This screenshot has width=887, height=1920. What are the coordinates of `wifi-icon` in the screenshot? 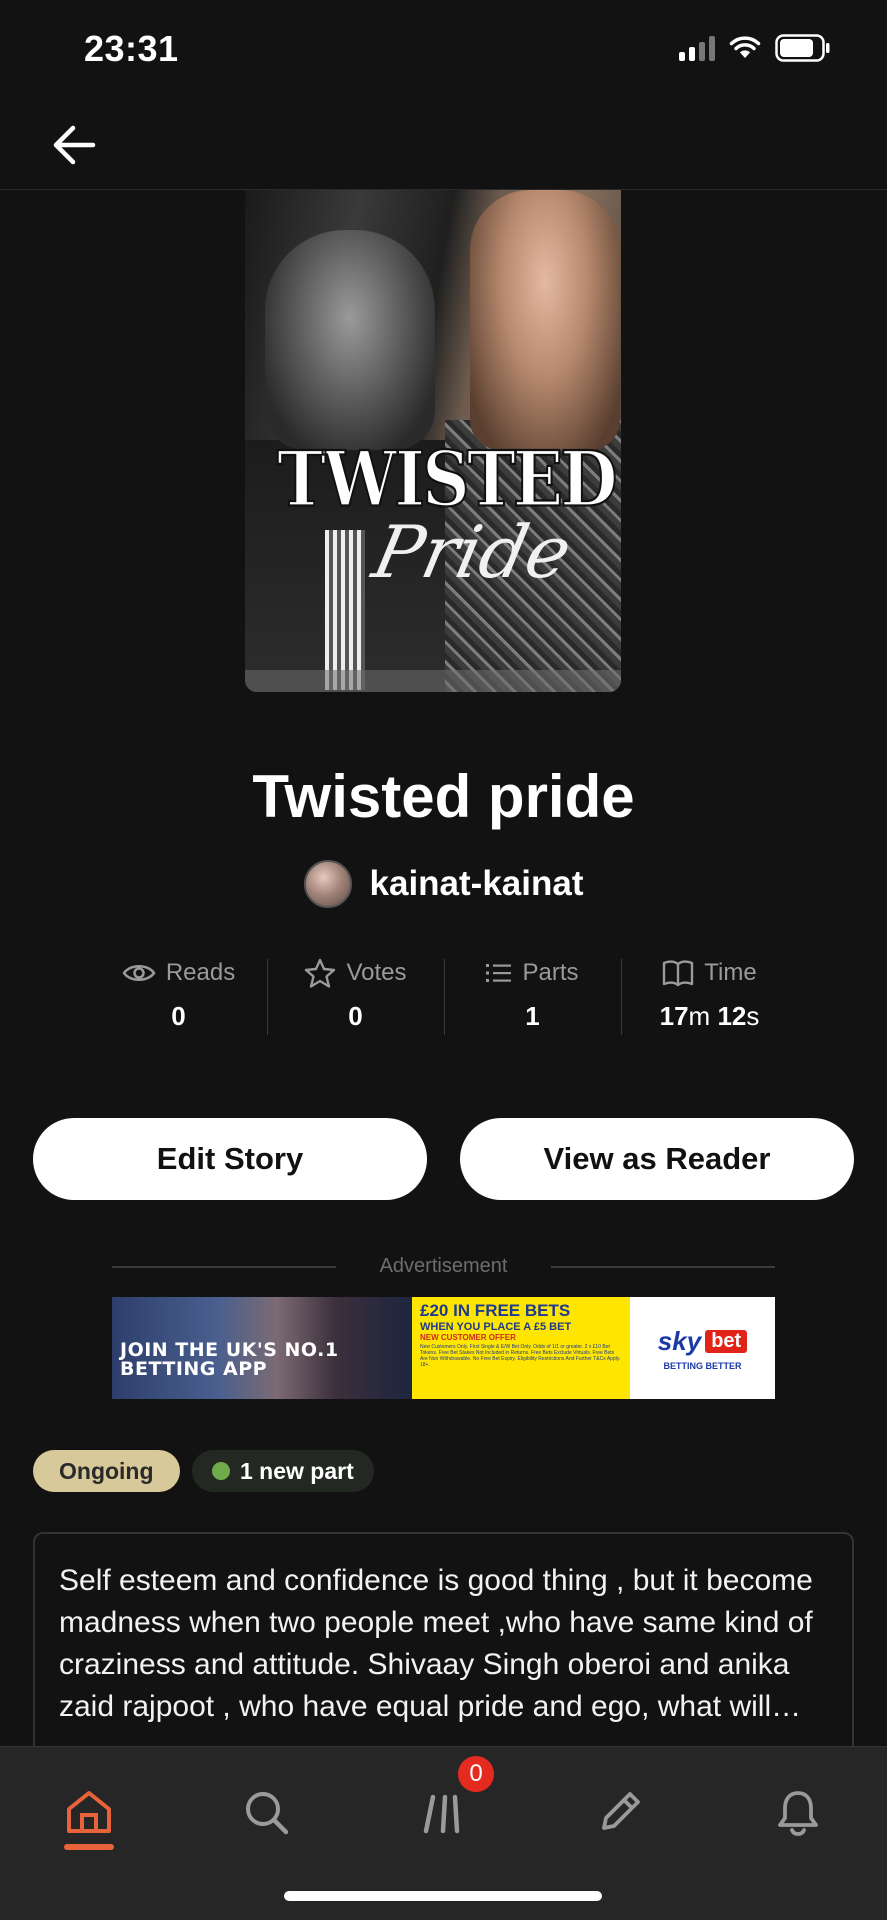 It's located at (745, 48).